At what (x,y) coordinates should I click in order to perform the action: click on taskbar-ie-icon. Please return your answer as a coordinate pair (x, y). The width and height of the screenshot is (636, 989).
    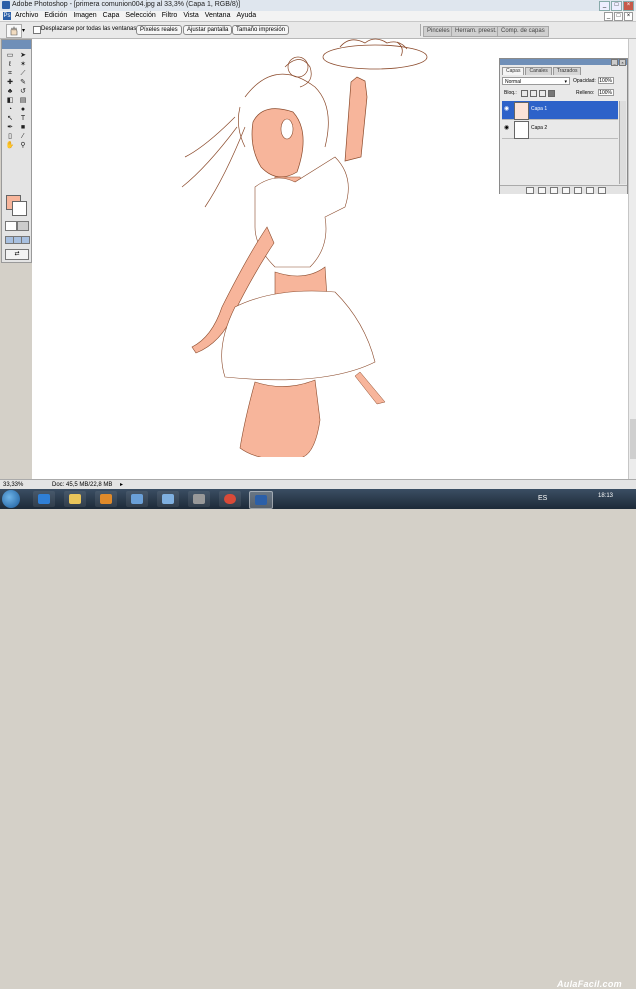
    Looking at the image, I should click on (44, 499).